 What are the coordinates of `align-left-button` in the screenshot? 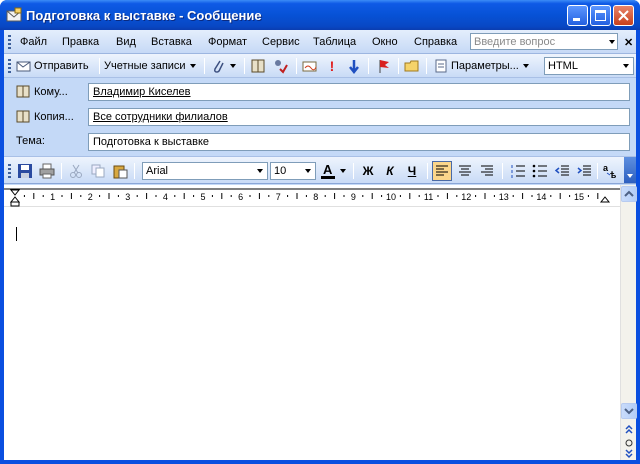 It's located at (442, 171).